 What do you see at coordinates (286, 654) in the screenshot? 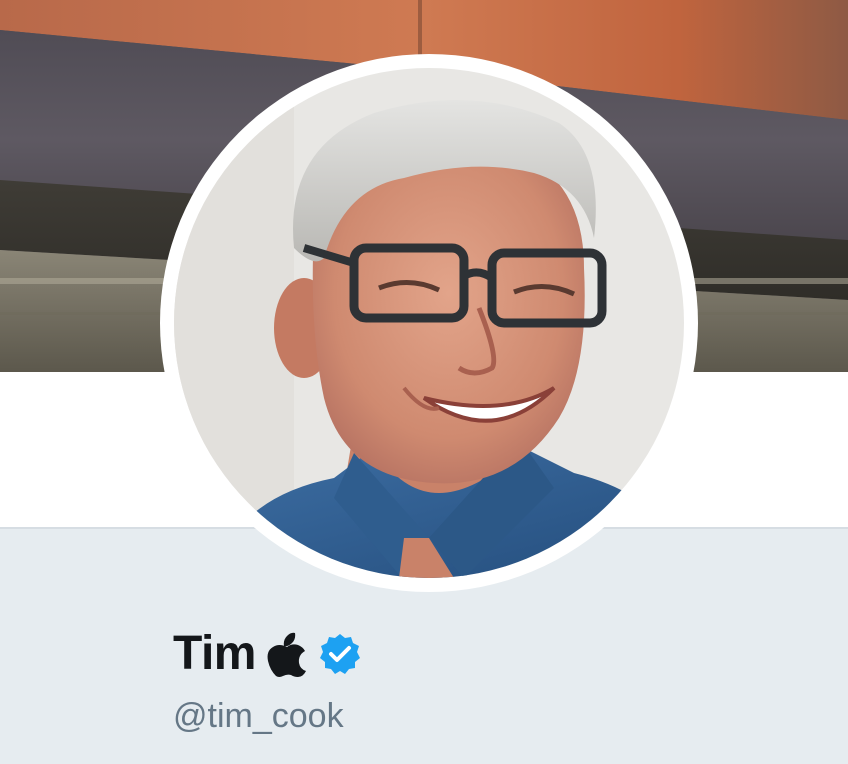
I see `apple-logo-icon` at bounding box center [286, 654].